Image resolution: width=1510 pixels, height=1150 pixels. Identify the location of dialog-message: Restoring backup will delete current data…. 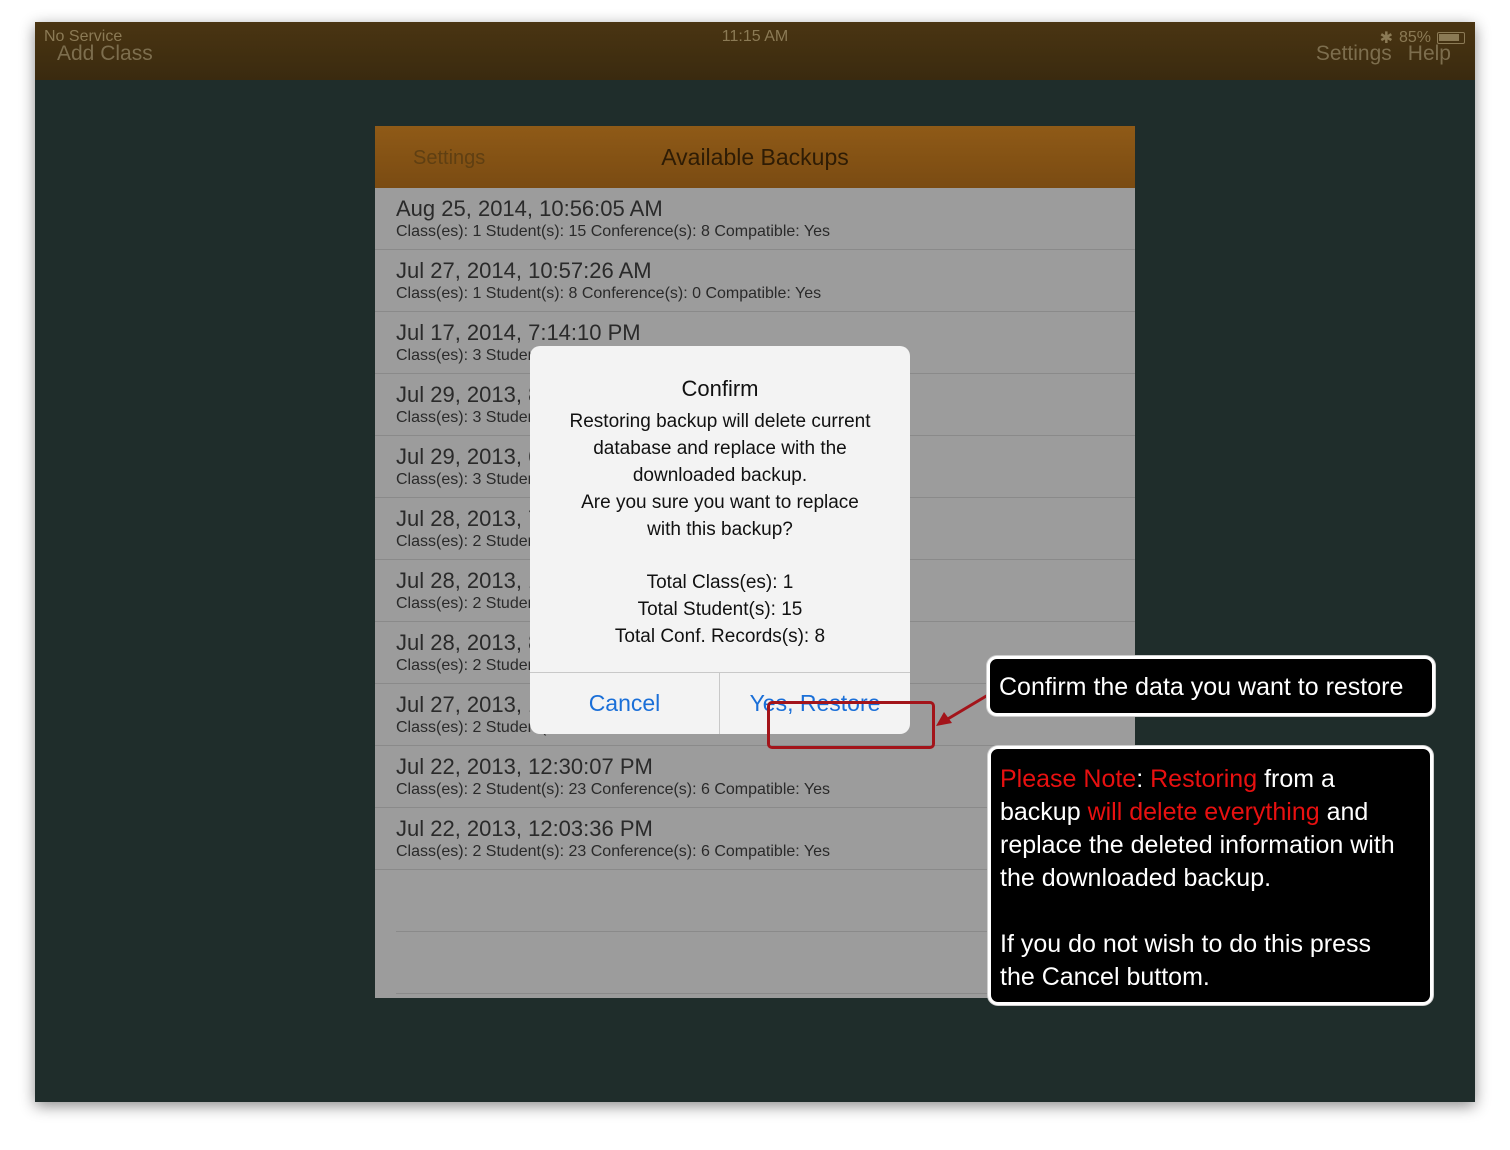
(720, 529).